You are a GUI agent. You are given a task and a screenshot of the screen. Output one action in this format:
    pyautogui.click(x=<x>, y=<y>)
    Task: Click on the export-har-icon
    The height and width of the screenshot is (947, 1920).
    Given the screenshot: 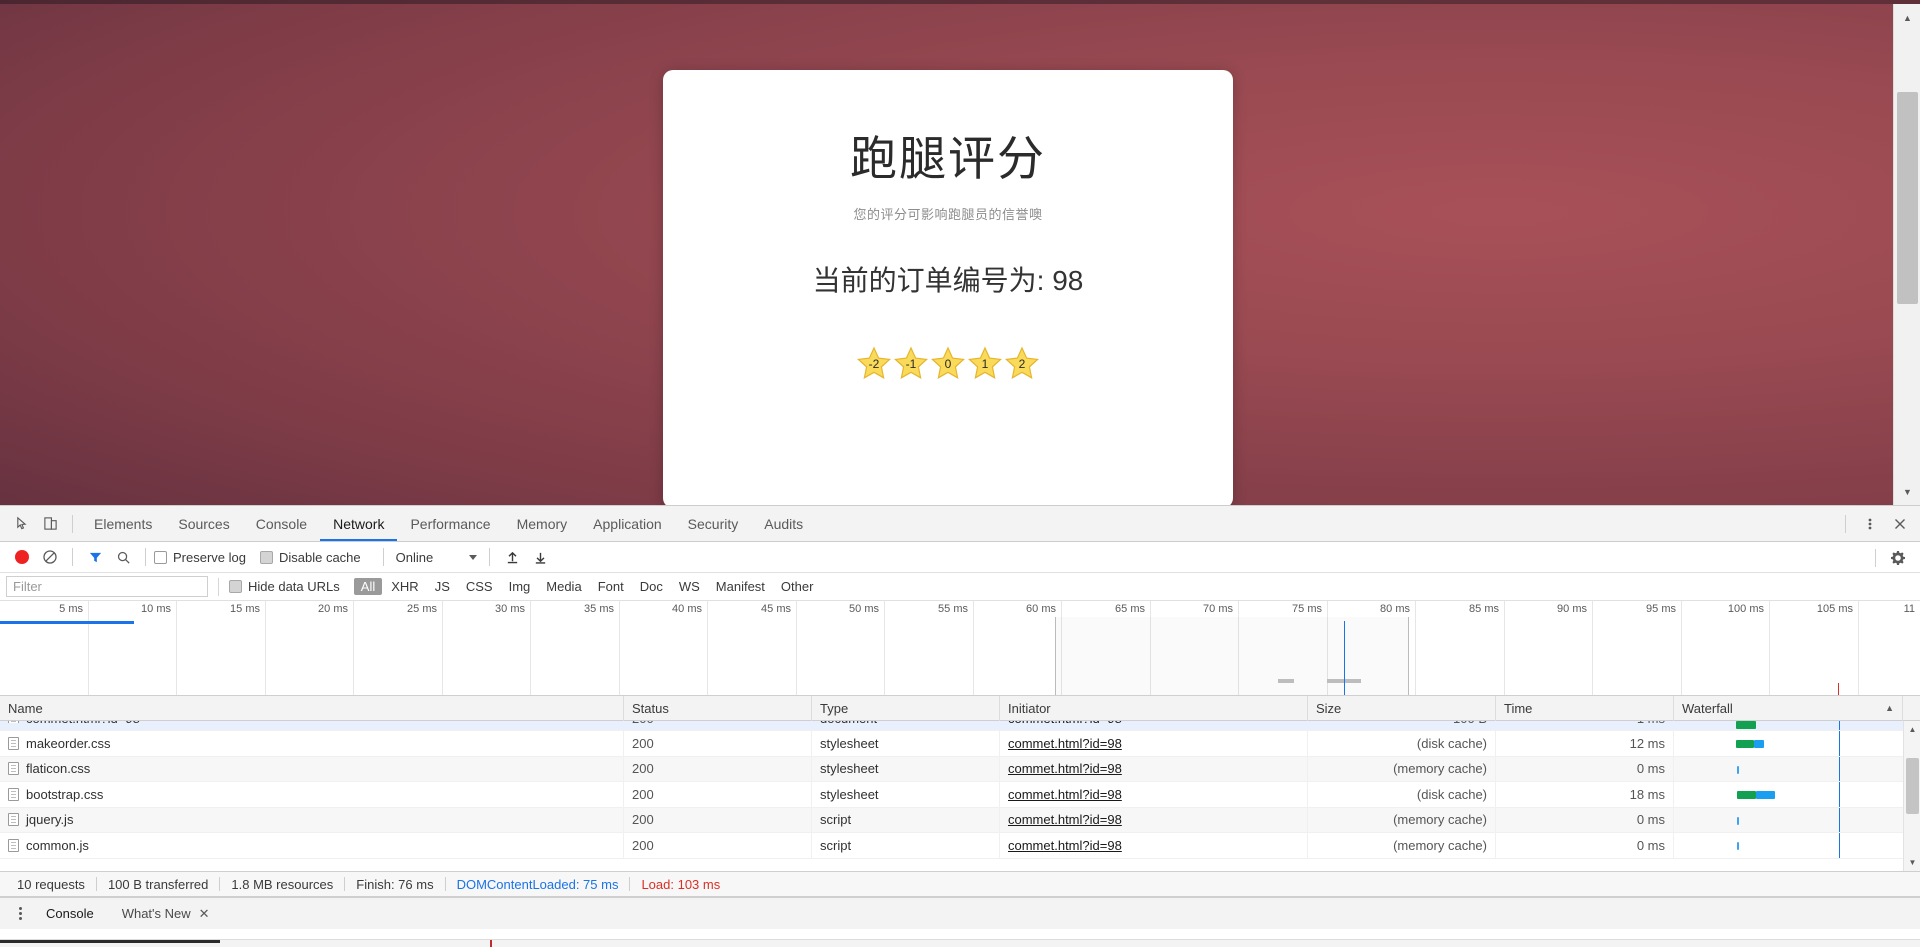 What is the action you would take?
    pyautogui.click(x=540, y=557)
    